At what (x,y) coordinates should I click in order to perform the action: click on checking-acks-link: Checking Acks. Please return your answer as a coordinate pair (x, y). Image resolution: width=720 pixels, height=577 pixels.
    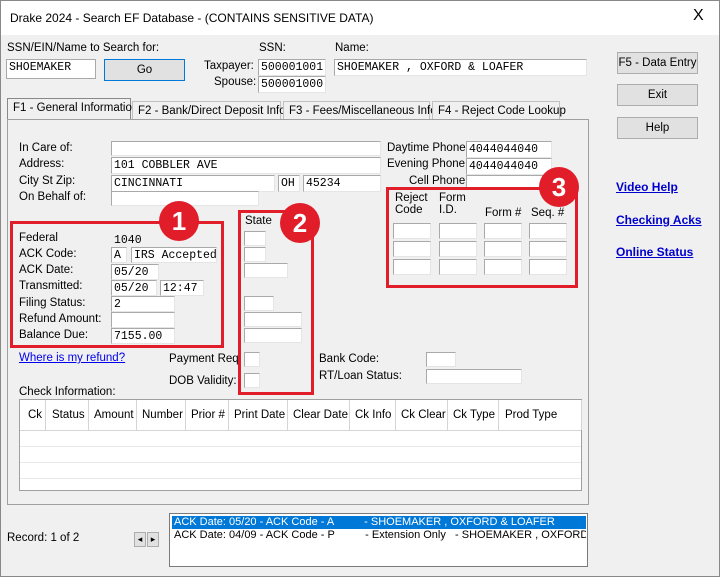
    Looking at the image, I should click on (659, 220).